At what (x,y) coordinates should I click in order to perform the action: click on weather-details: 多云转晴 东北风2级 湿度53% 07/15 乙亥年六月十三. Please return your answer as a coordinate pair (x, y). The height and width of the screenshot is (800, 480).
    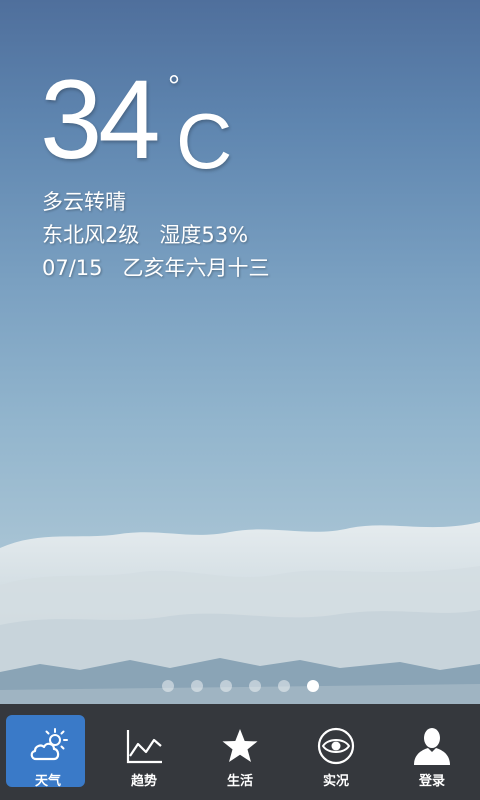
    Looking at the image, I should click on (156, 235).